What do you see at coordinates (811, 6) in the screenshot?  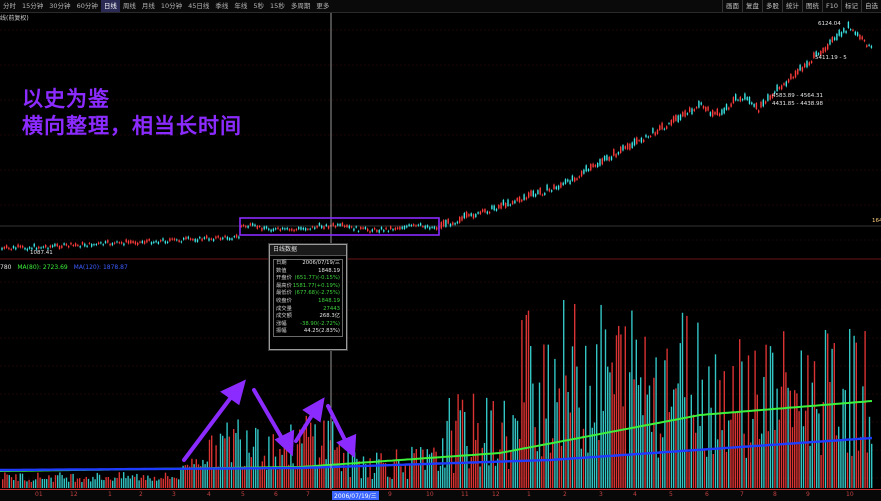 I see `right-toolbar-button: 图统` at bounding box center [811, 6].